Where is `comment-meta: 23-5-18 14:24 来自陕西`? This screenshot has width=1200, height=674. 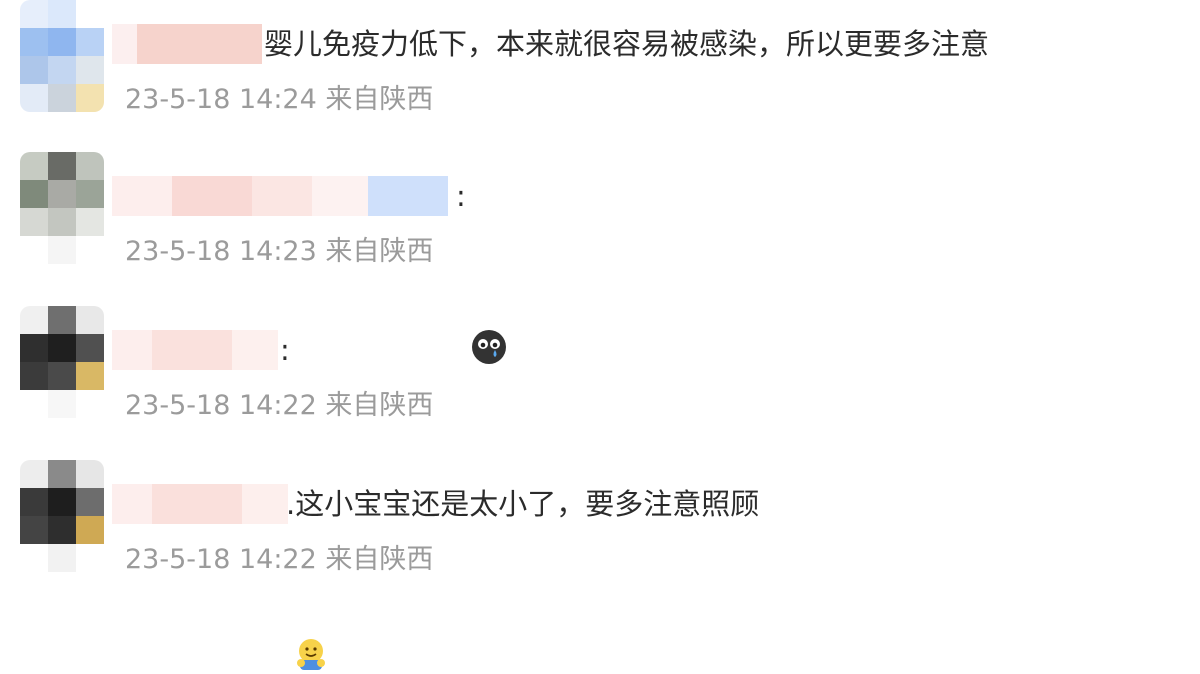
comment-meta: 23-5-18 14:24 来自陕西 is located at coordinates (279, 100).